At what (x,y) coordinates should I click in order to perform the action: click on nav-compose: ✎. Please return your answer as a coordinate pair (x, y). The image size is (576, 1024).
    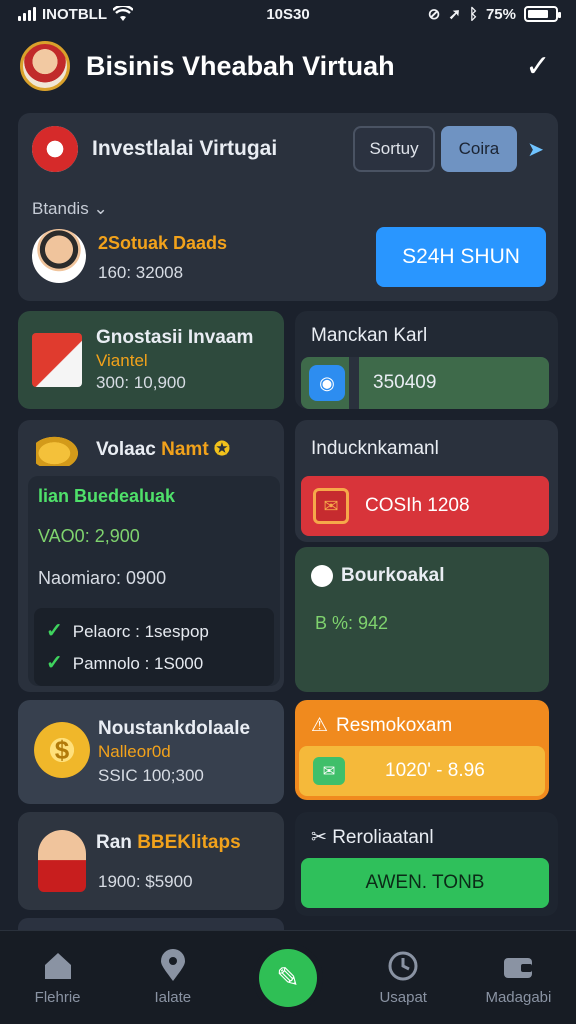
    Looking at the image, I should click on (287, 977).